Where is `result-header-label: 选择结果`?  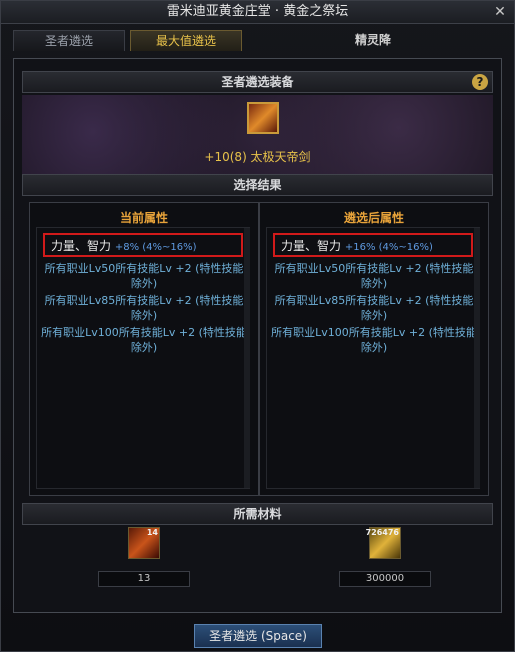
result-header-label: 选择结果 is located at coordinates (257, 185).